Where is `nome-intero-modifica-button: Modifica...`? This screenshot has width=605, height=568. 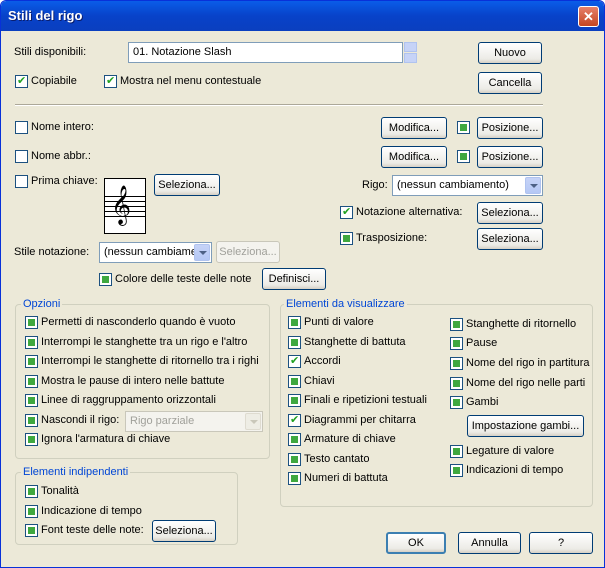
nome-intero-modifica-button: Modifica... is located at coordinates (414, 128).